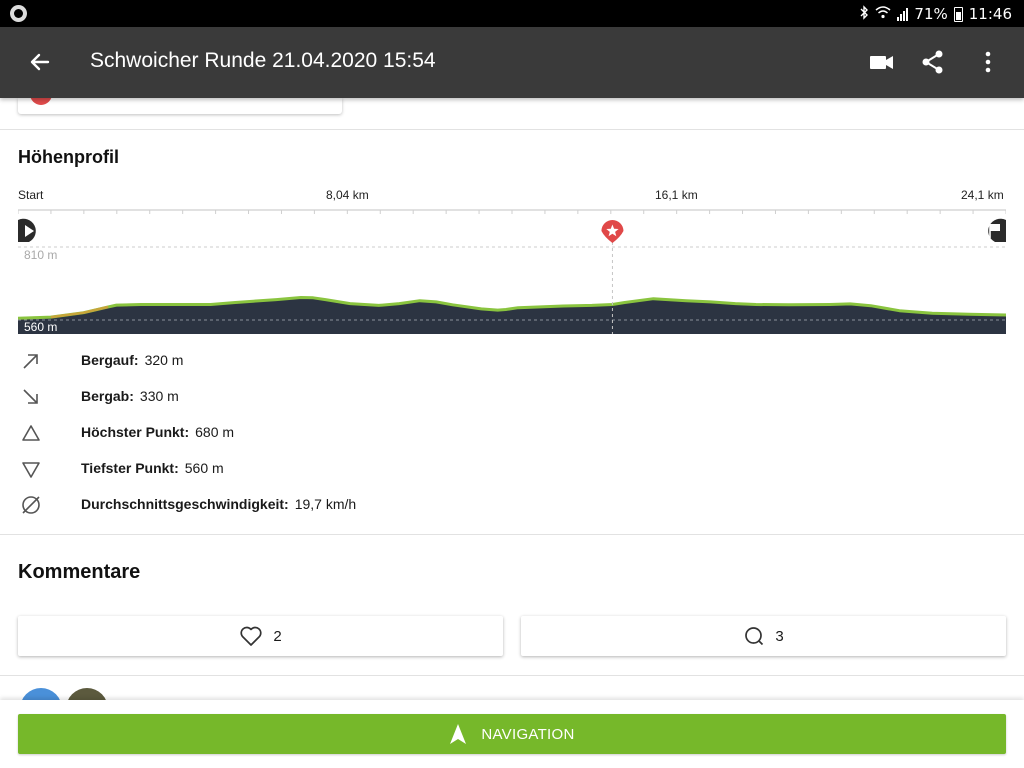 The width and height of the screenshot is (1024, 768). What do you see at coordinates (458, 734) in the screenshot?
I see `navigation-arrow-icon` at bounding box center [458, 734].